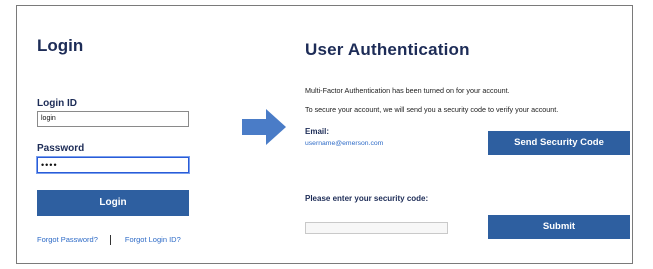 The image size is (653, 269). What do you see at coordinates (376, 228) in the screenshot?
I see `security-code-input` at bounding box center [376, 228].